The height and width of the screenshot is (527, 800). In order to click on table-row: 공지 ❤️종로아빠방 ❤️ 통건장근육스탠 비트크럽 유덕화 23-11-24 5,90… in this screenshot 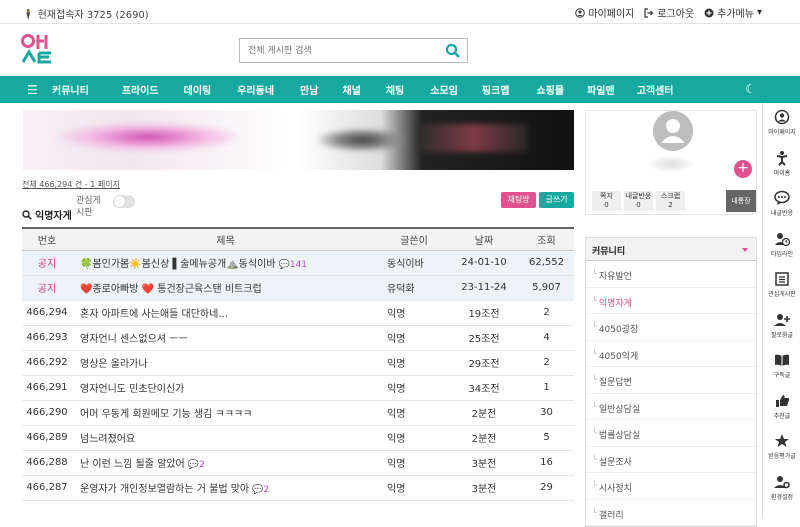, I will do `click(298, 287)`.